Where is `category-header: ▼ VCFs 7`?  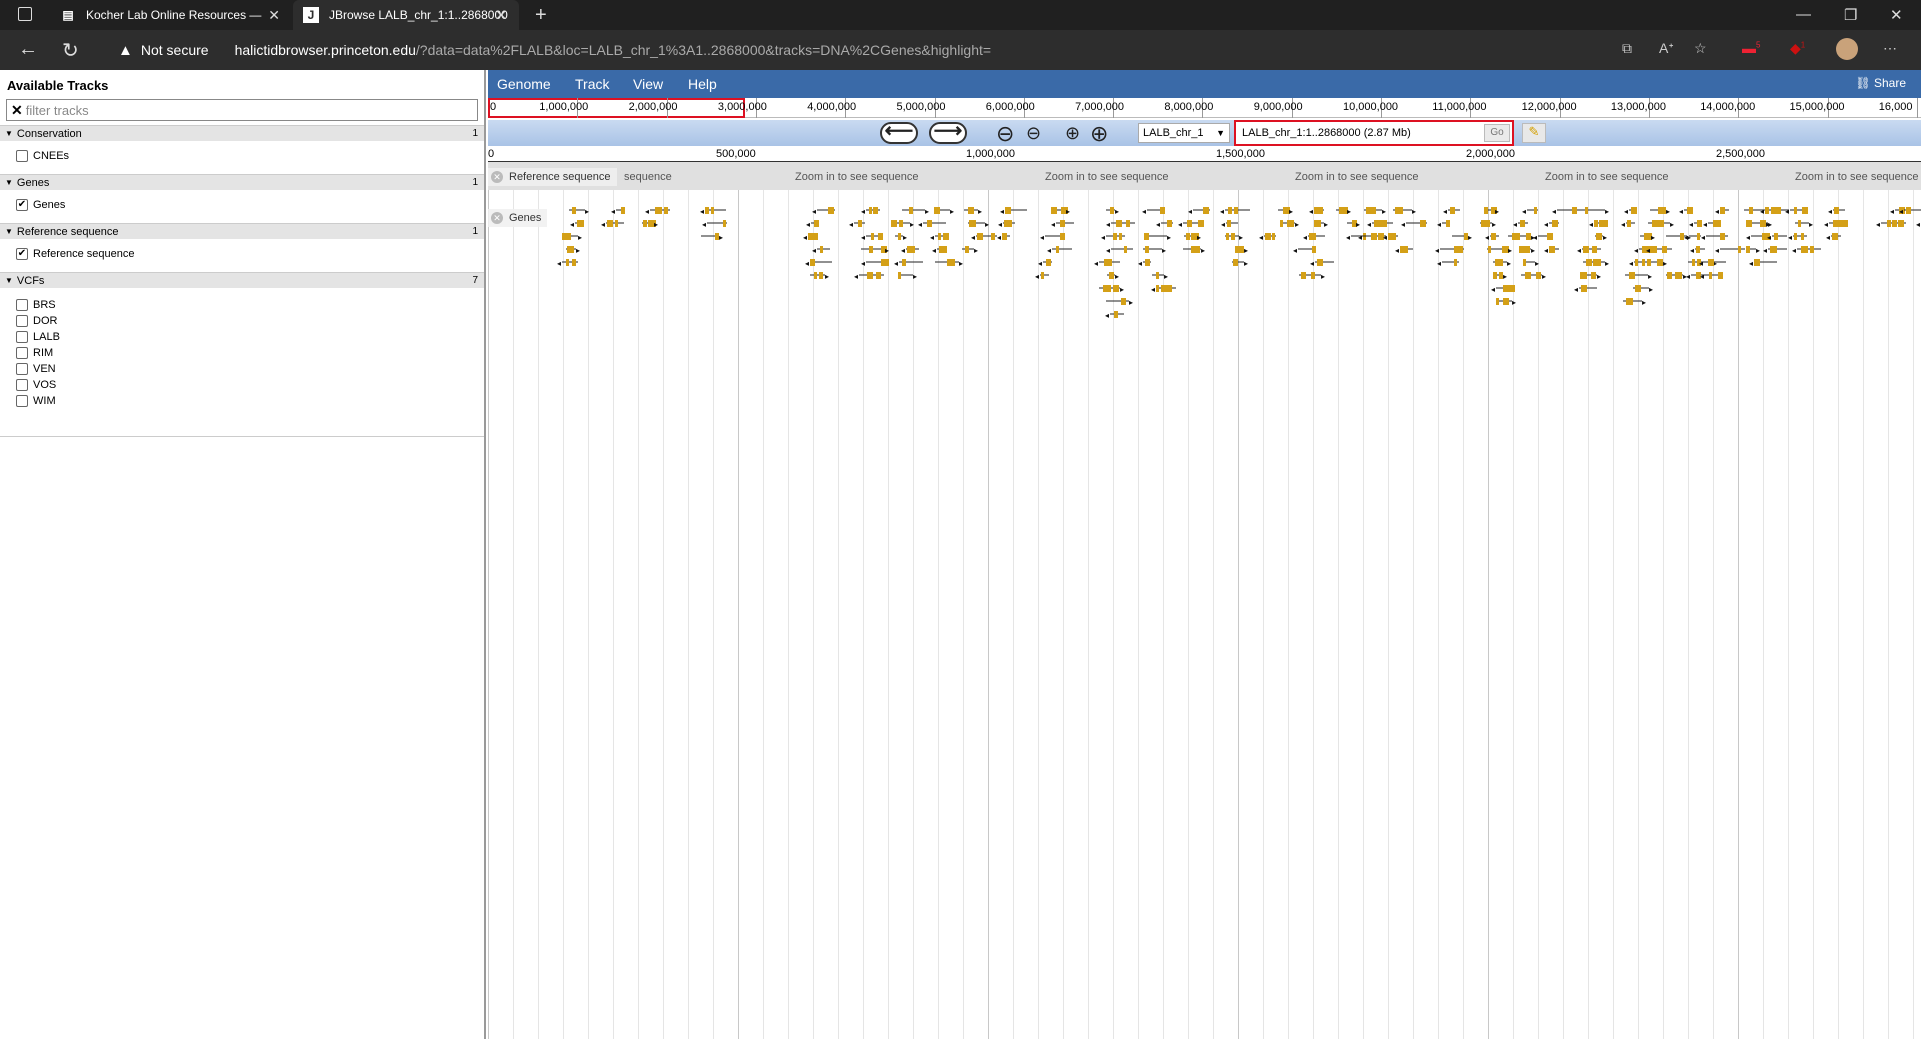
category-header: ▼ VCFs 7 is located at coordinates (242, 280).